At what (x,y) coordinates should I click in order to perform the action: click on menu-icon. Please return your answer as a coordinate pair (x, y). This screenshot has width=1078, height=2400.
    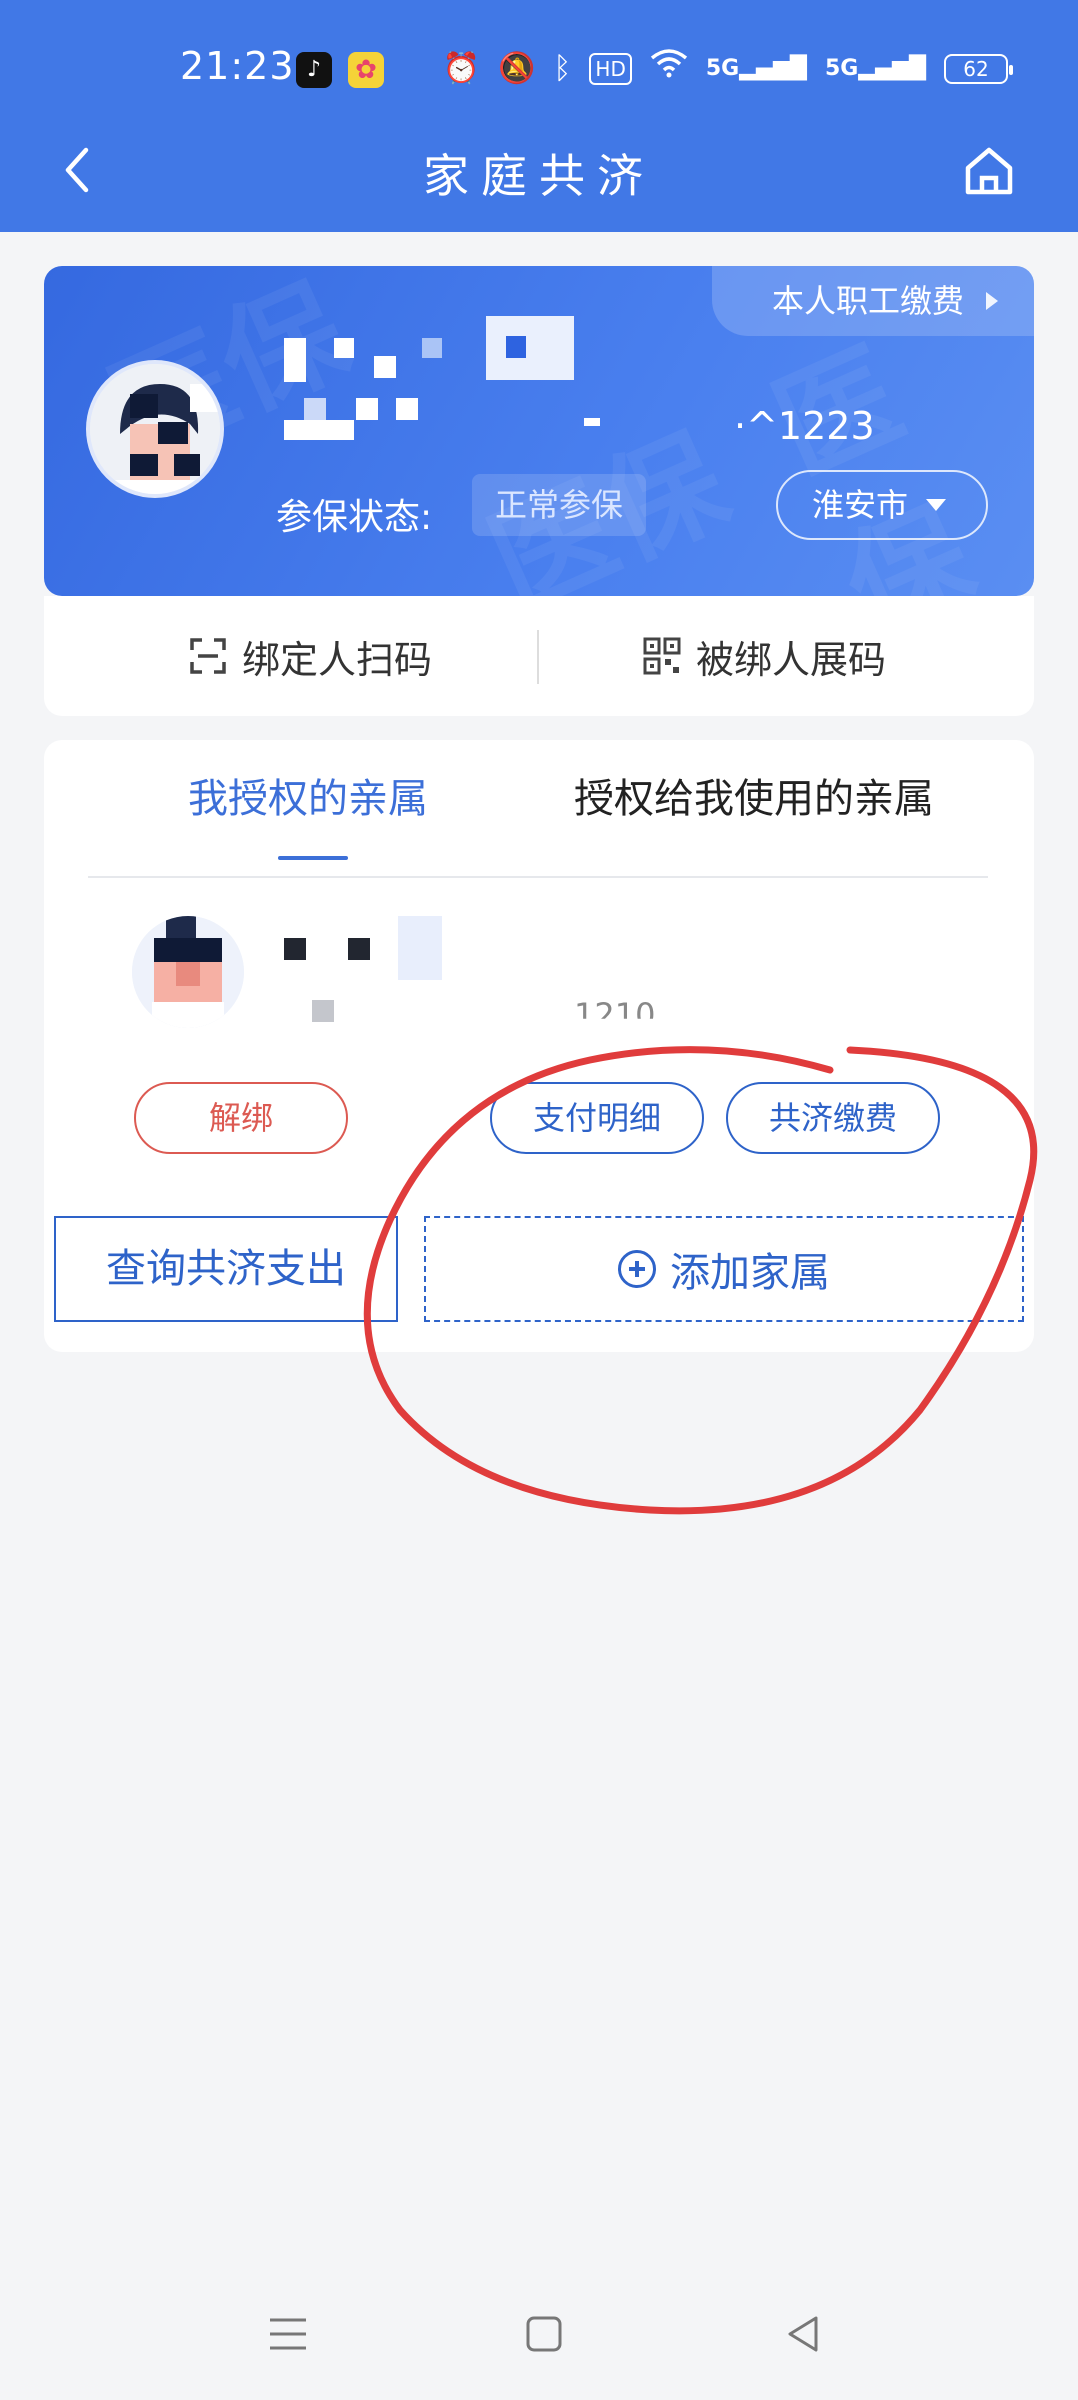
    Looking at the image, I should click on (288, 2334).